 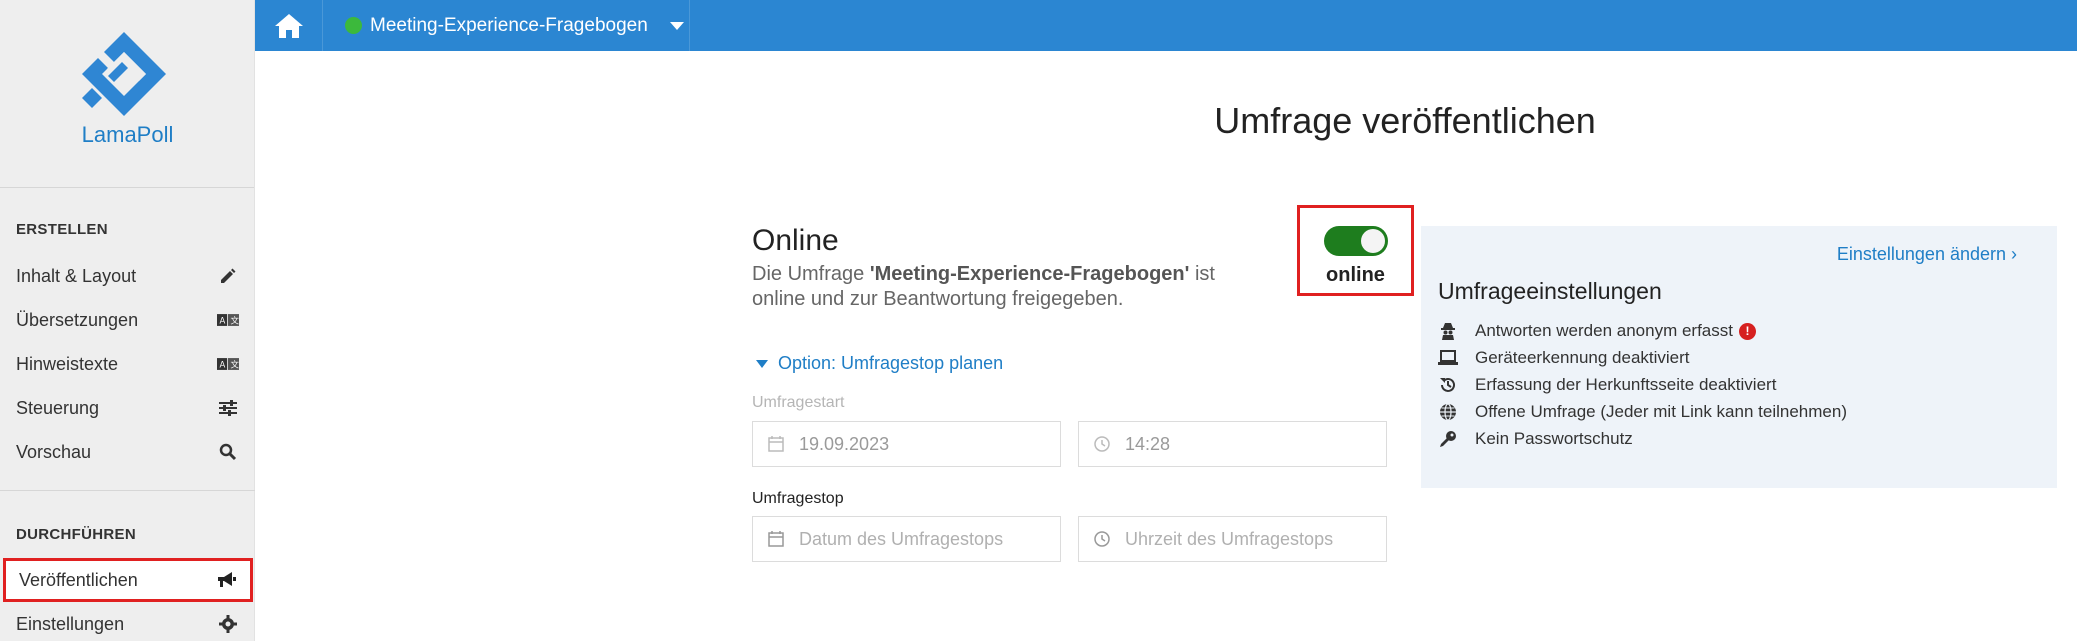 I want to click on warning-icon: !, so click(x=1747, y=331).